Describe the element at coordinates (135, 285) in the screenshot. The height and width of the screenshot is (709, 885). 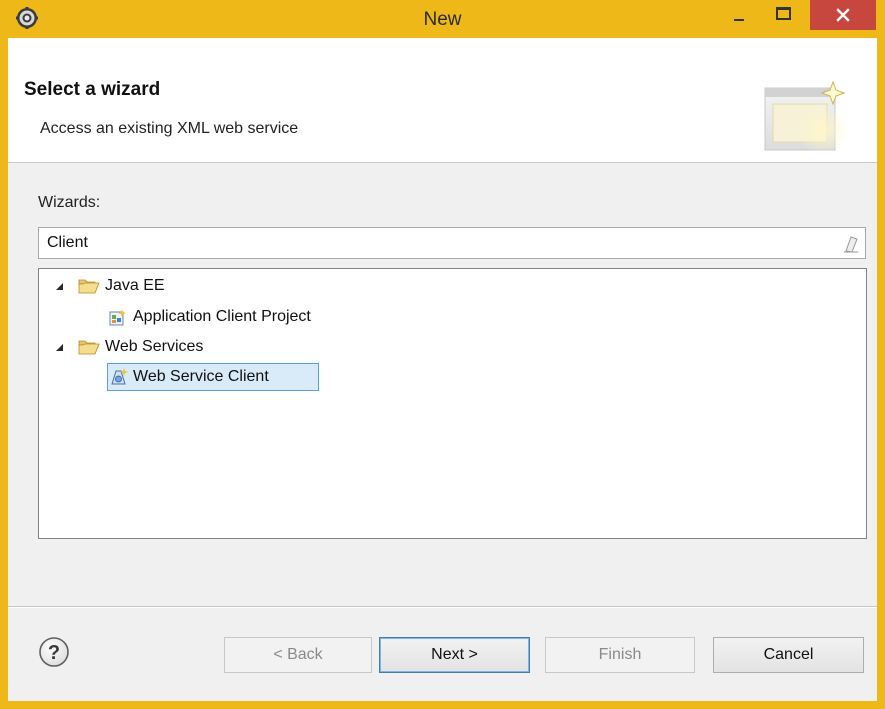
I see `tree-category-label: Java EE` at that location.